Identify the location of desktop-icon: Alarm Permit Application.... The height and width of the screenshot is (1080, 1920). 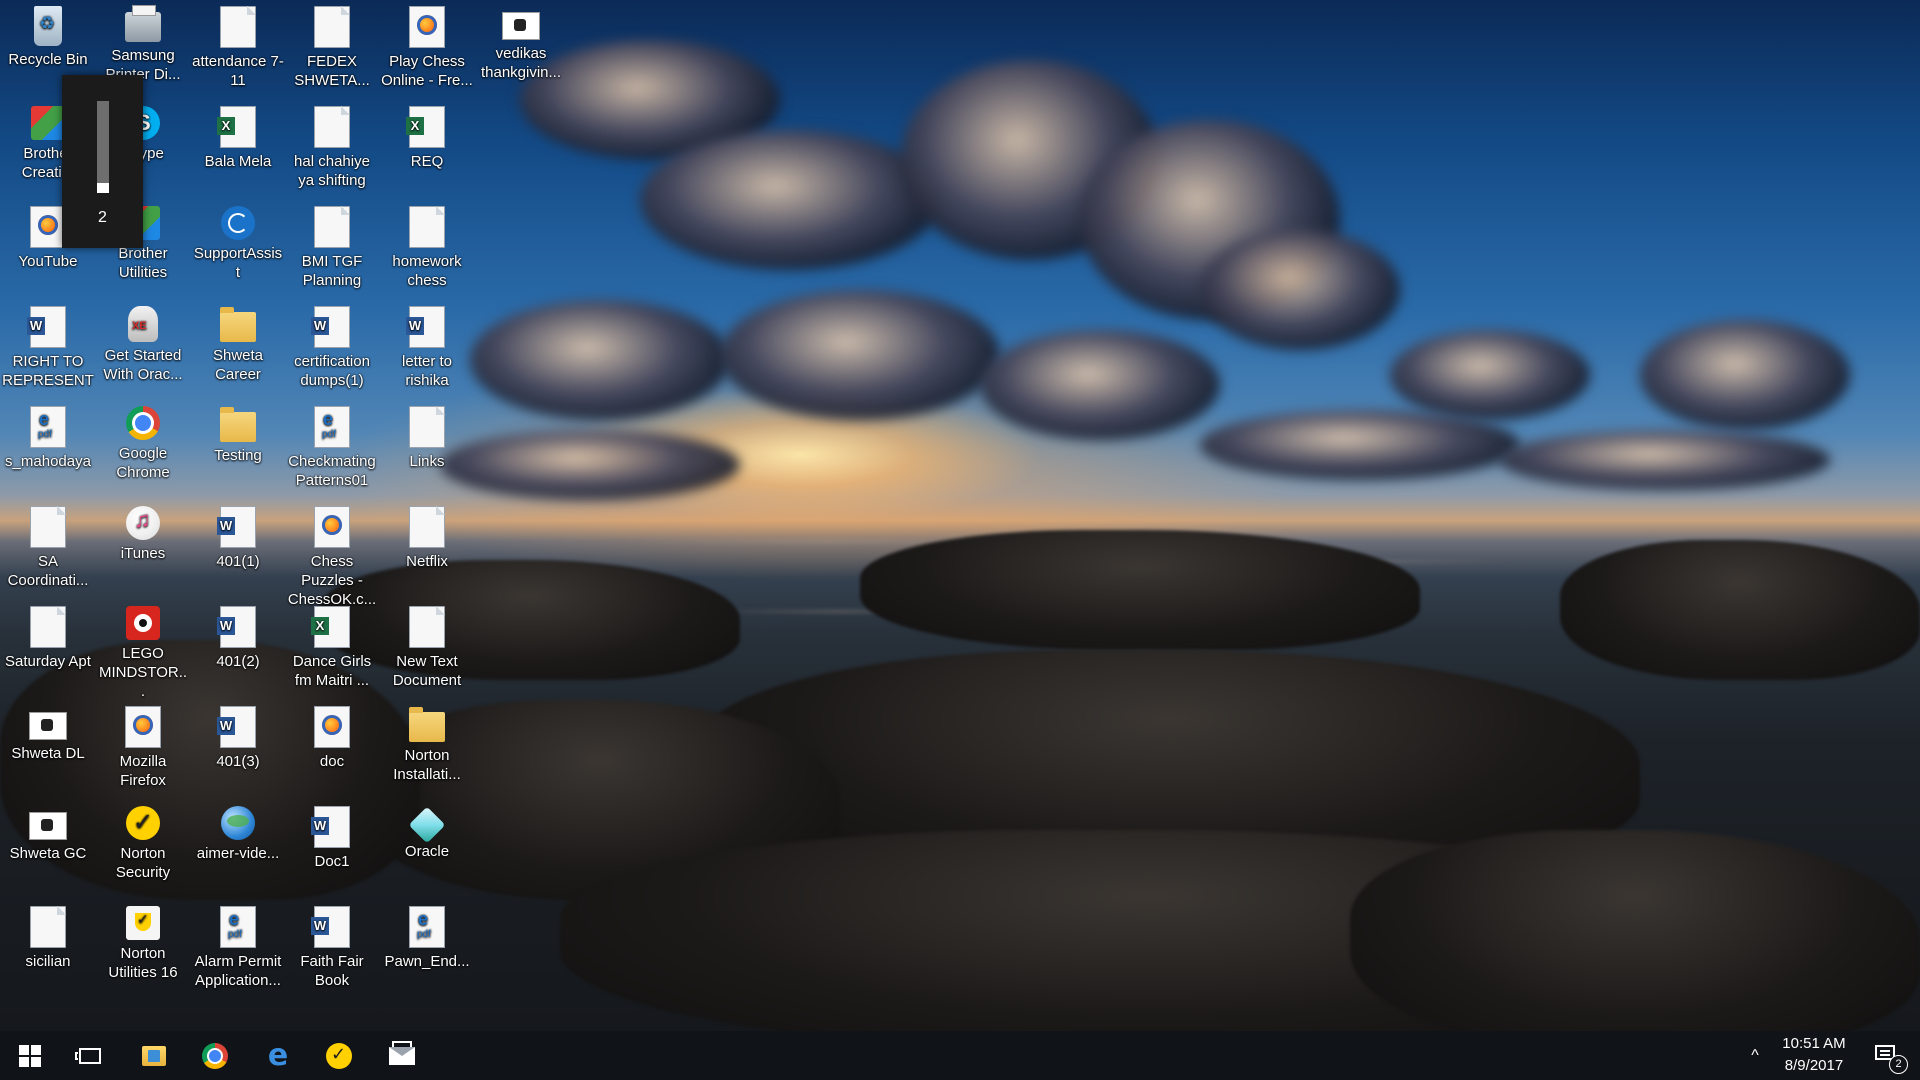
(238, 948).